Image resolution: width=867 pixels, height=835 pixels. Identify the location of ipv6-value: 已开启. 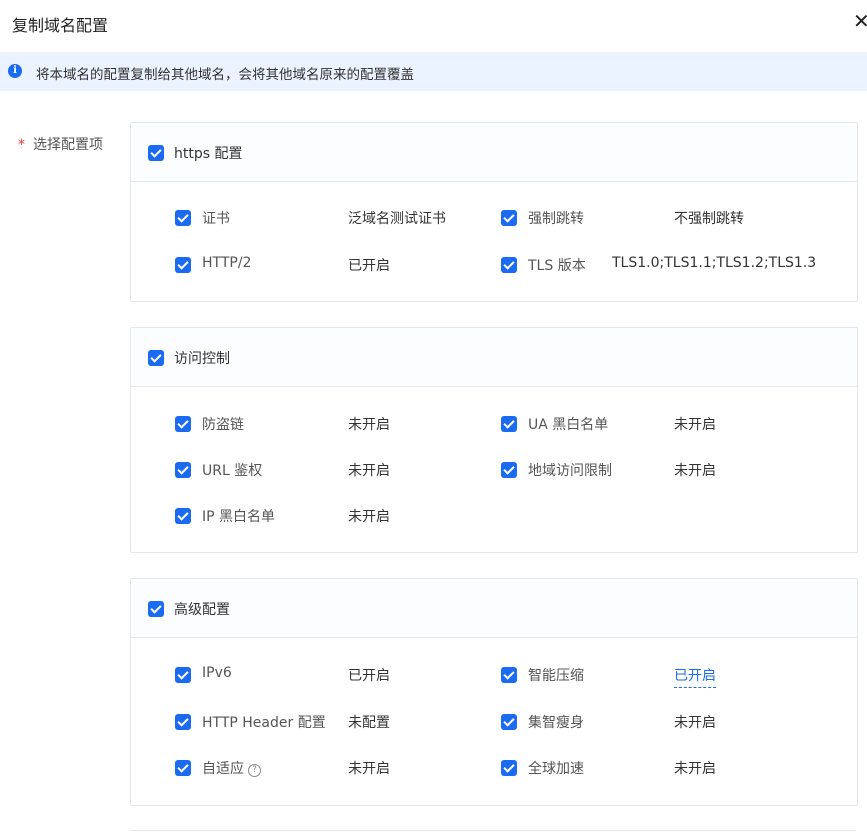
(369, 676).